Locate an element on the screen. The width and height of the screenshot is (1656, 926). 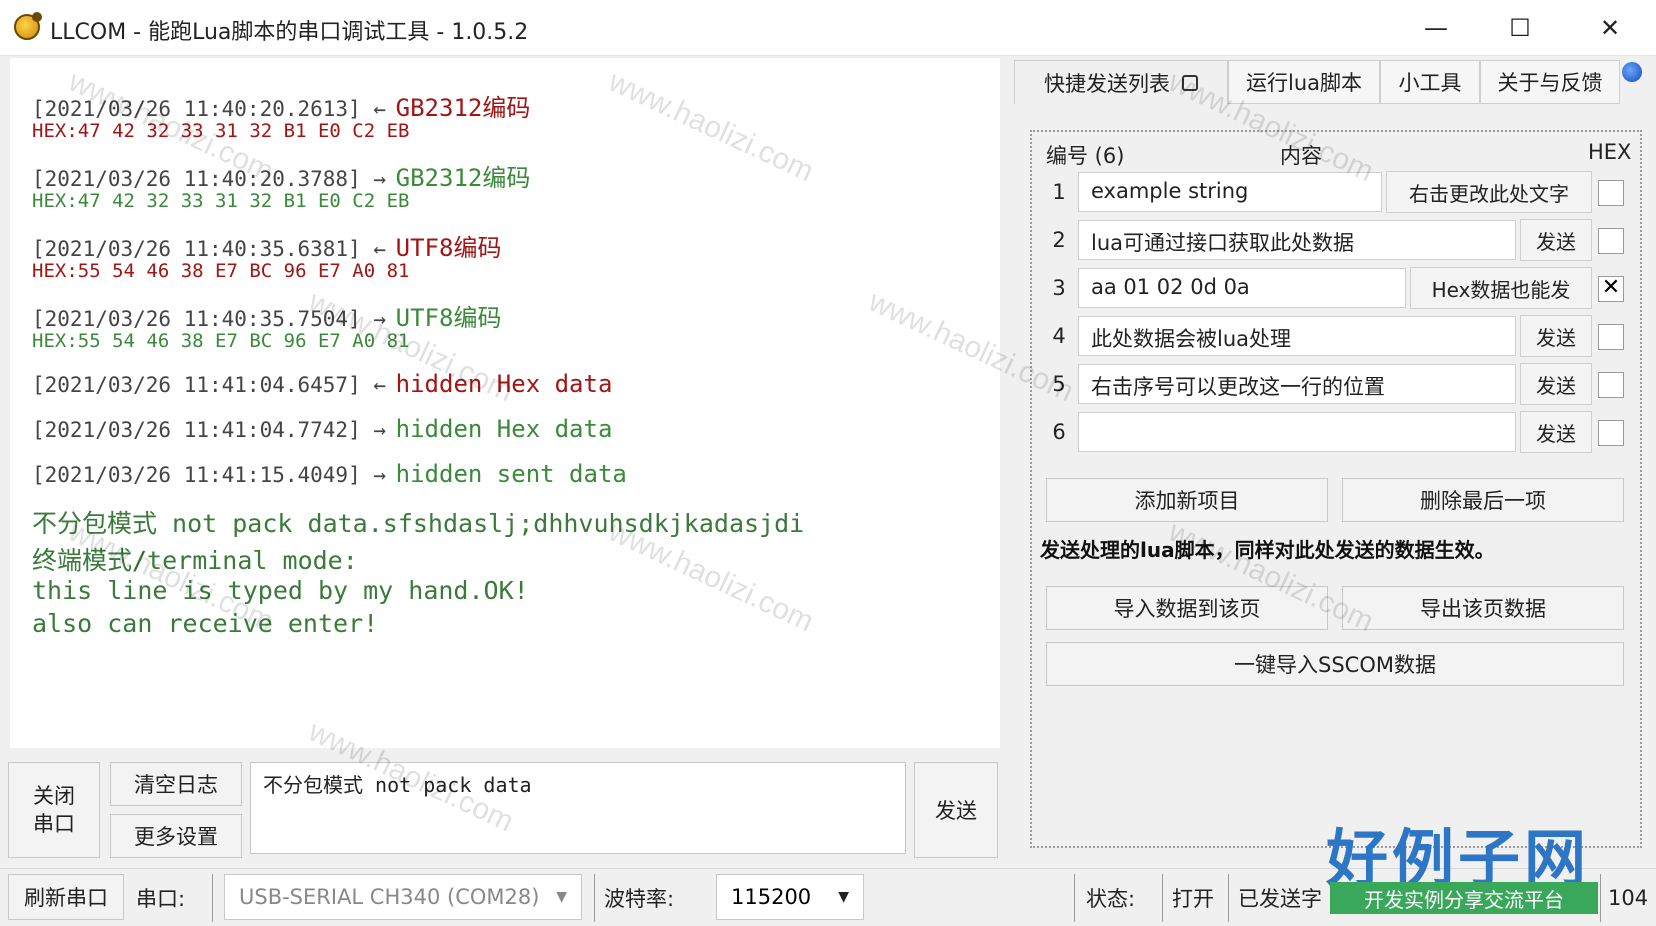
globe-icon is located at coordinates (1632, 72).